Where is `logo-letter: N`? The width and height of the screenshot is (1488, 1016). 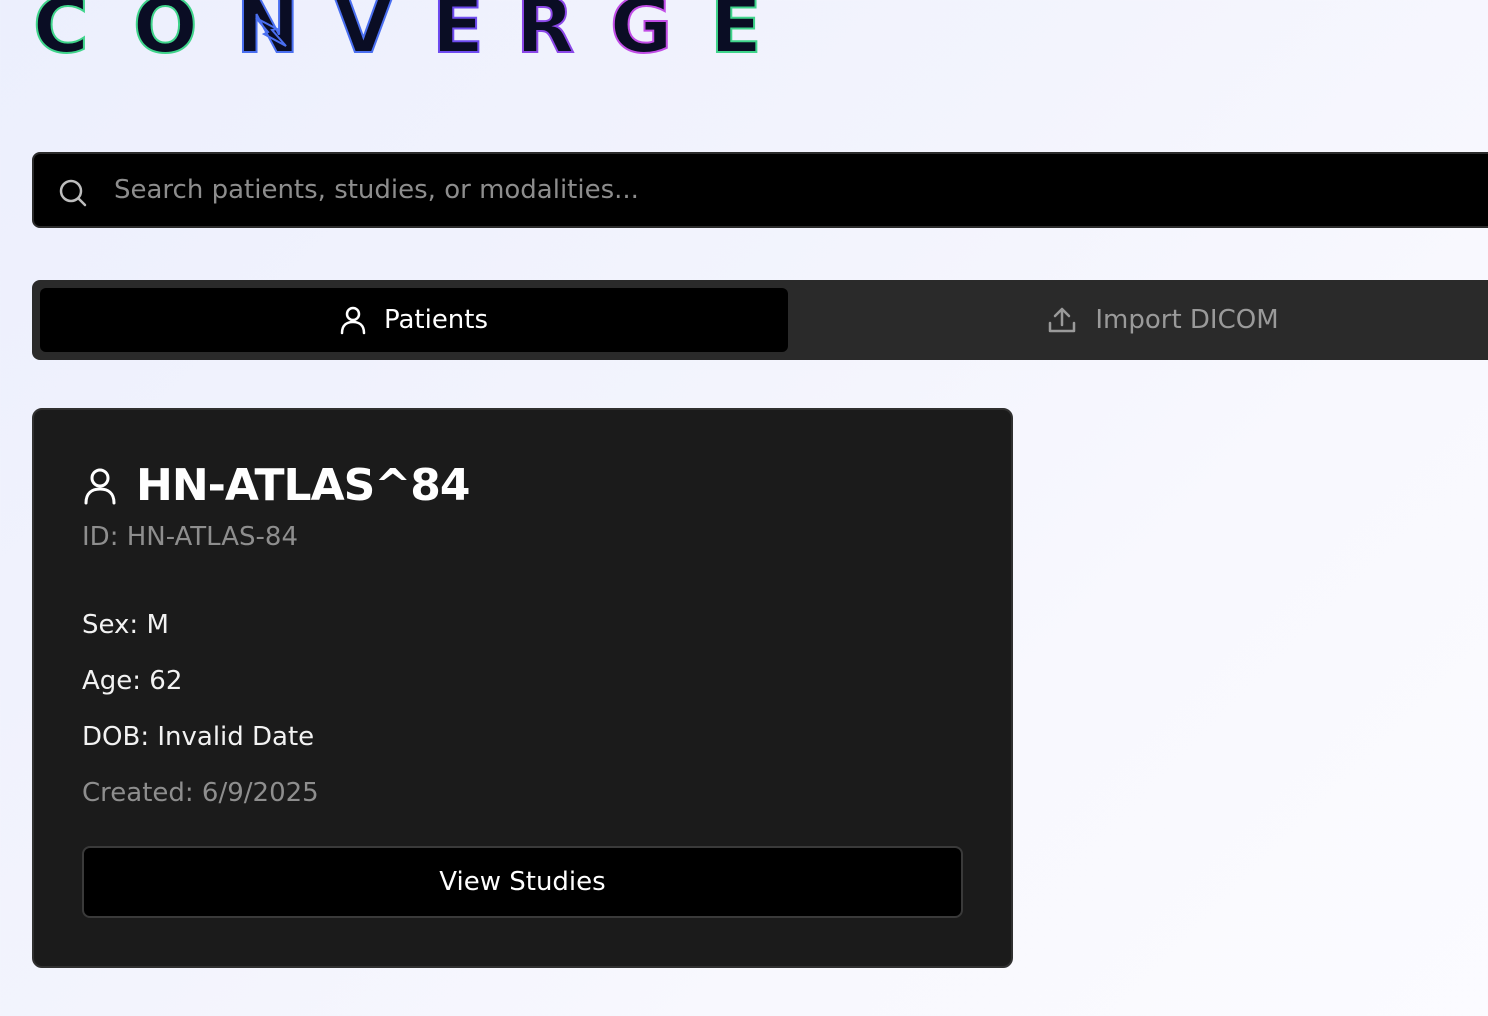 logo-letter: N is located at coordinates (284, 32).